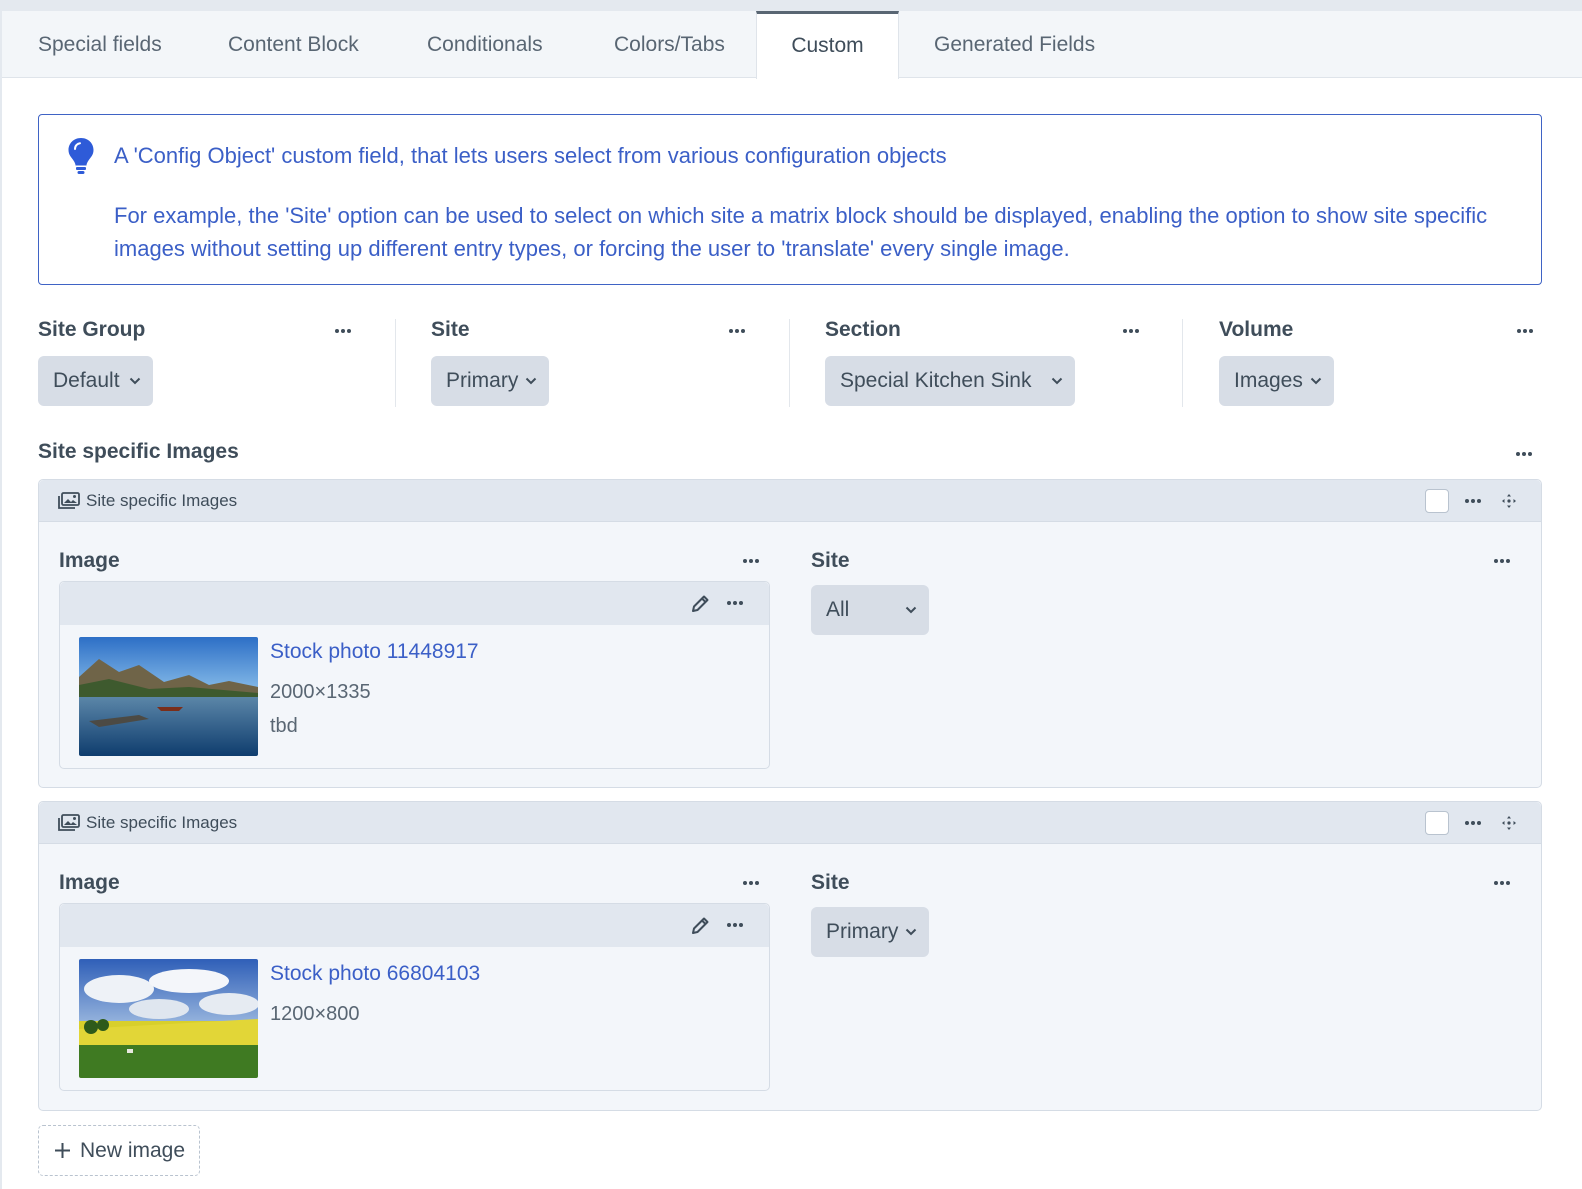 Image resolution: width=1582 pixels, height=1189 pixels. What do you see at coordinates (414, 675) in the screenshot?
I see `asset-card: Stock photo 11448917 2000×1335 tbd` at bounding box center [414, 675].